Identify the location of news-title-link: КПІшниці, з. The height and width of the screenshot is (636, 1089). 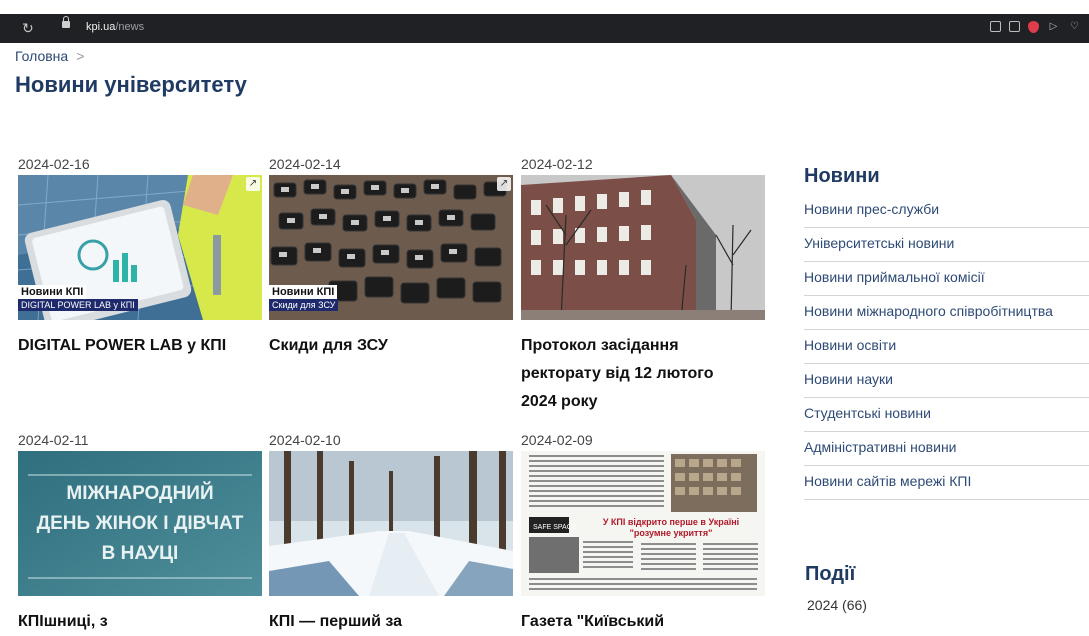
(130, 622).